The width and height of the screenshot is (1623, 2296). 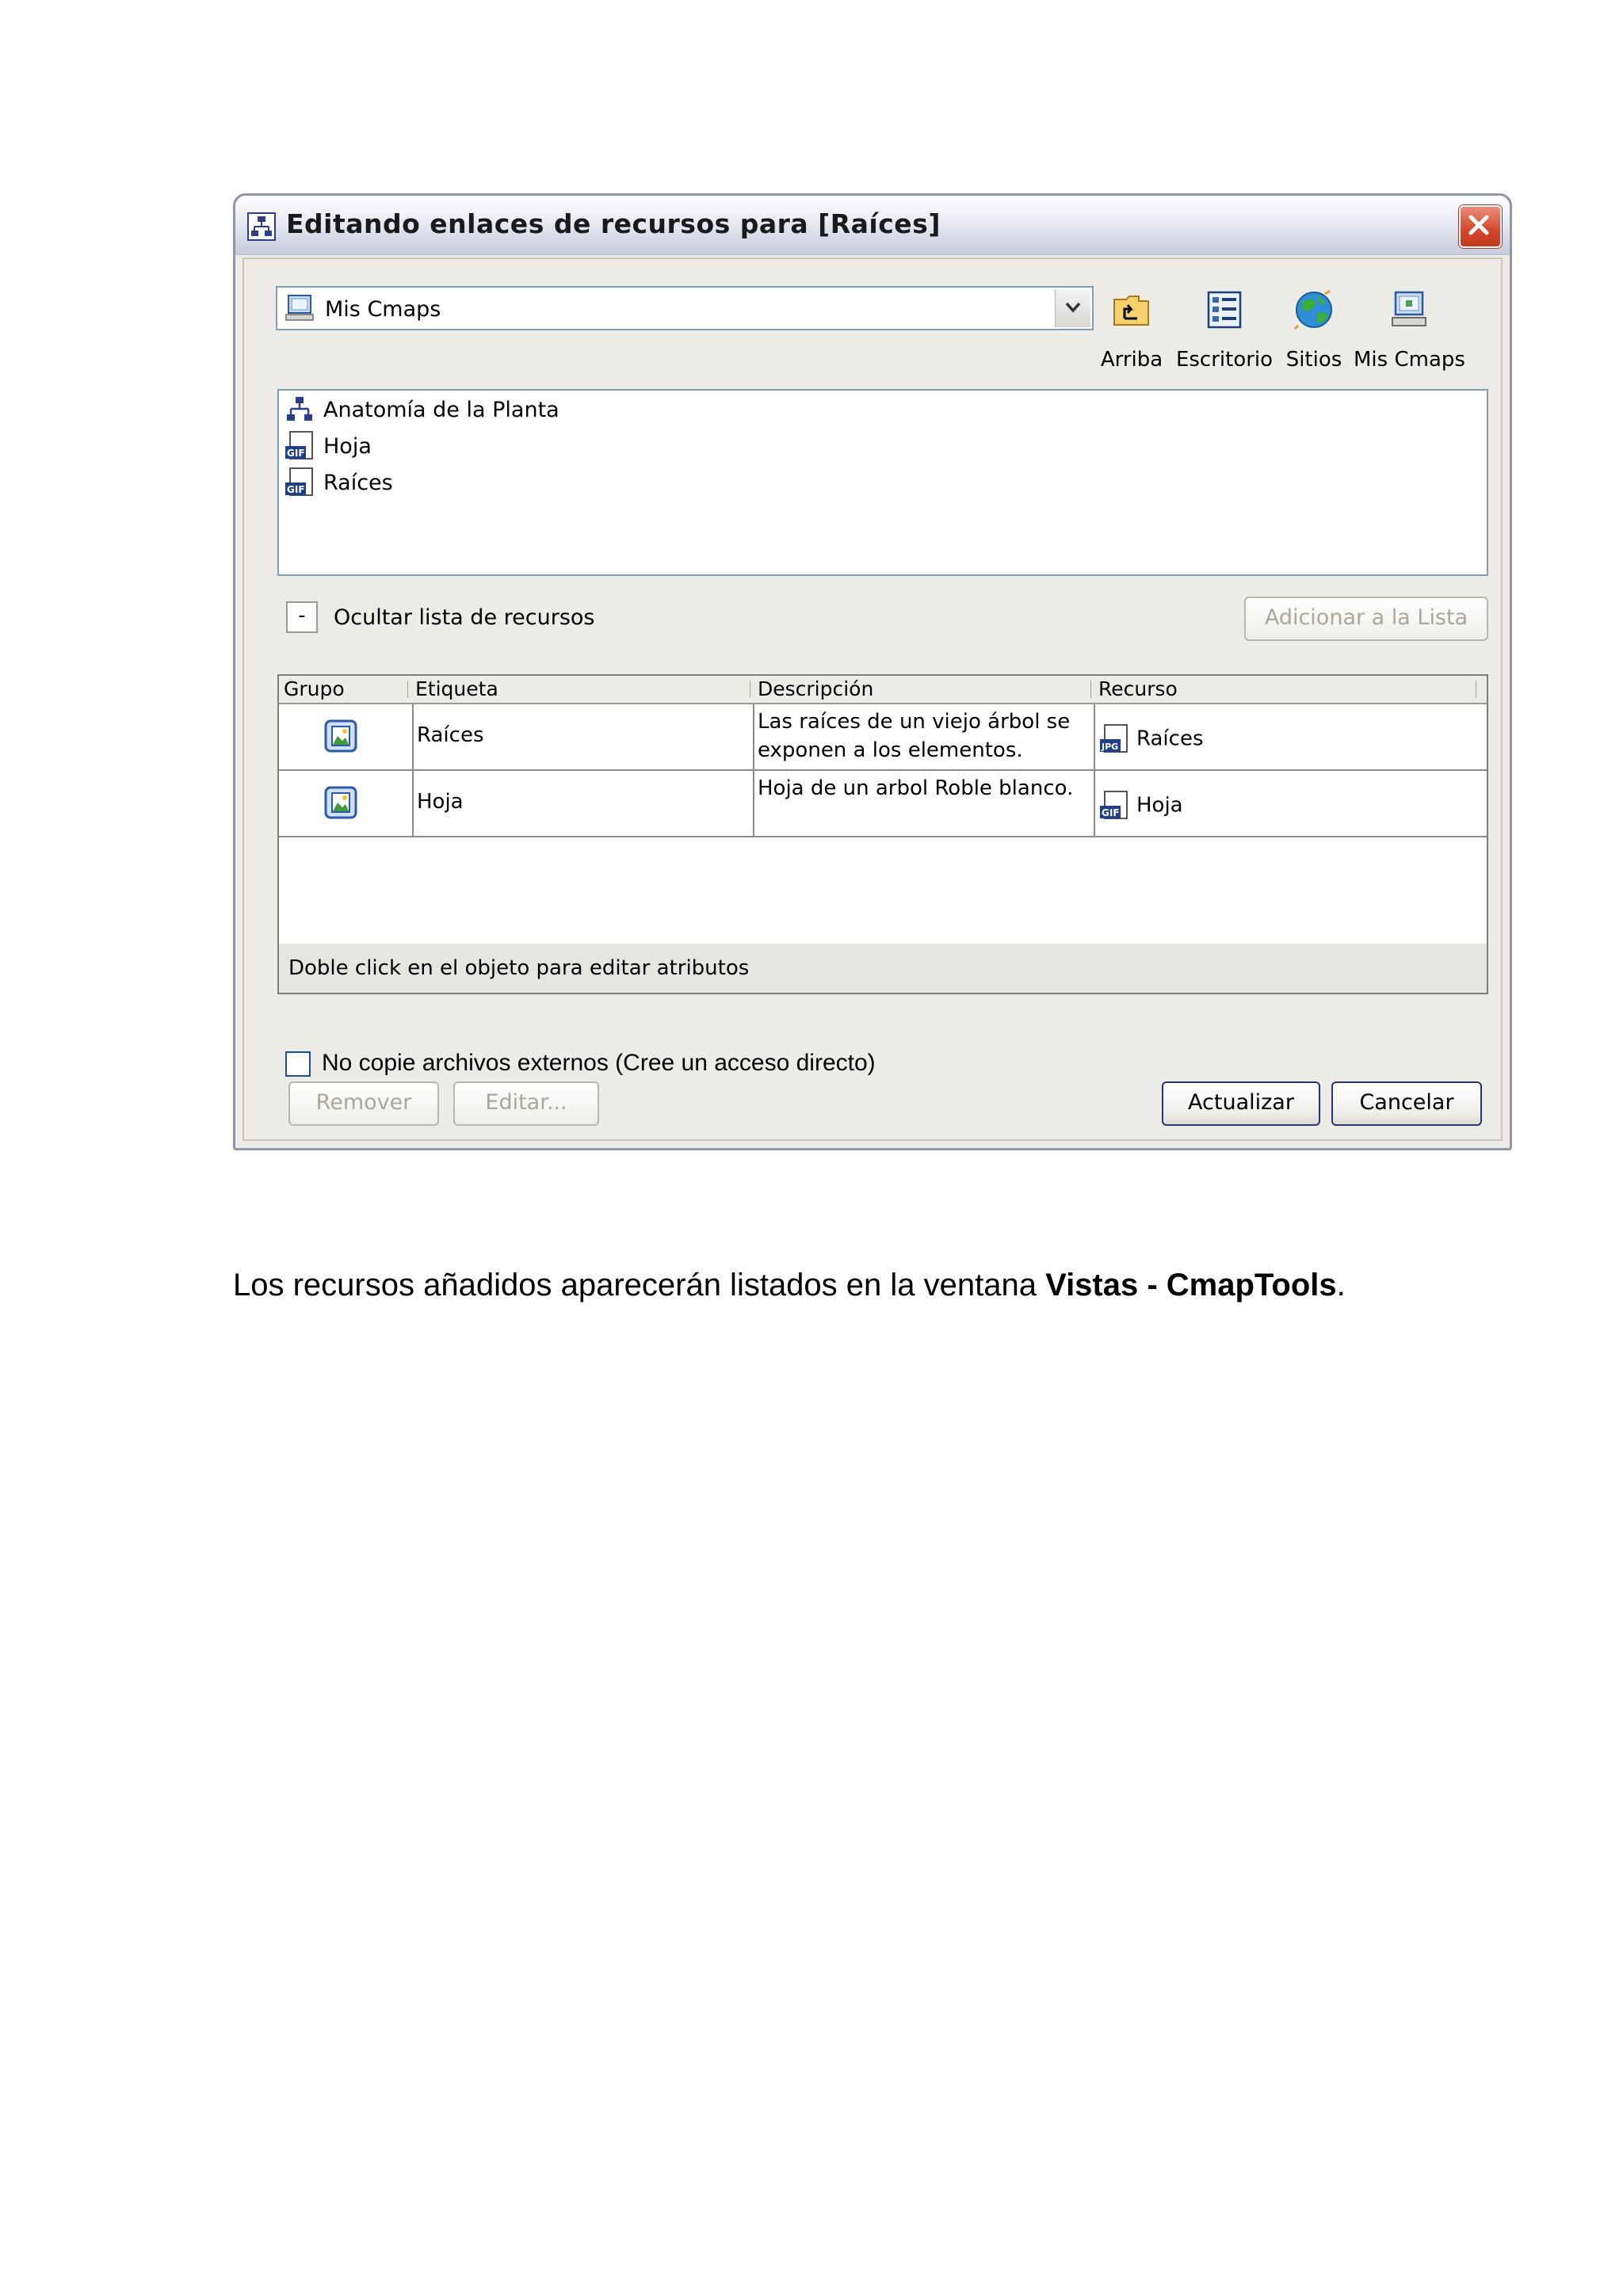 I want to click on jpg-file-icon: JPG, so click(x=1114, y=738).